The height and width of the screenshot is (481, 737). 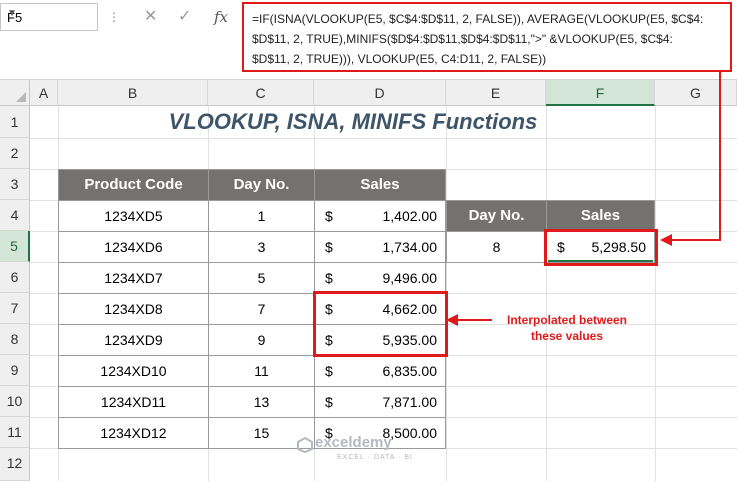 I want to click on watermark-name: exceldemy, so click(x=353, y=442).